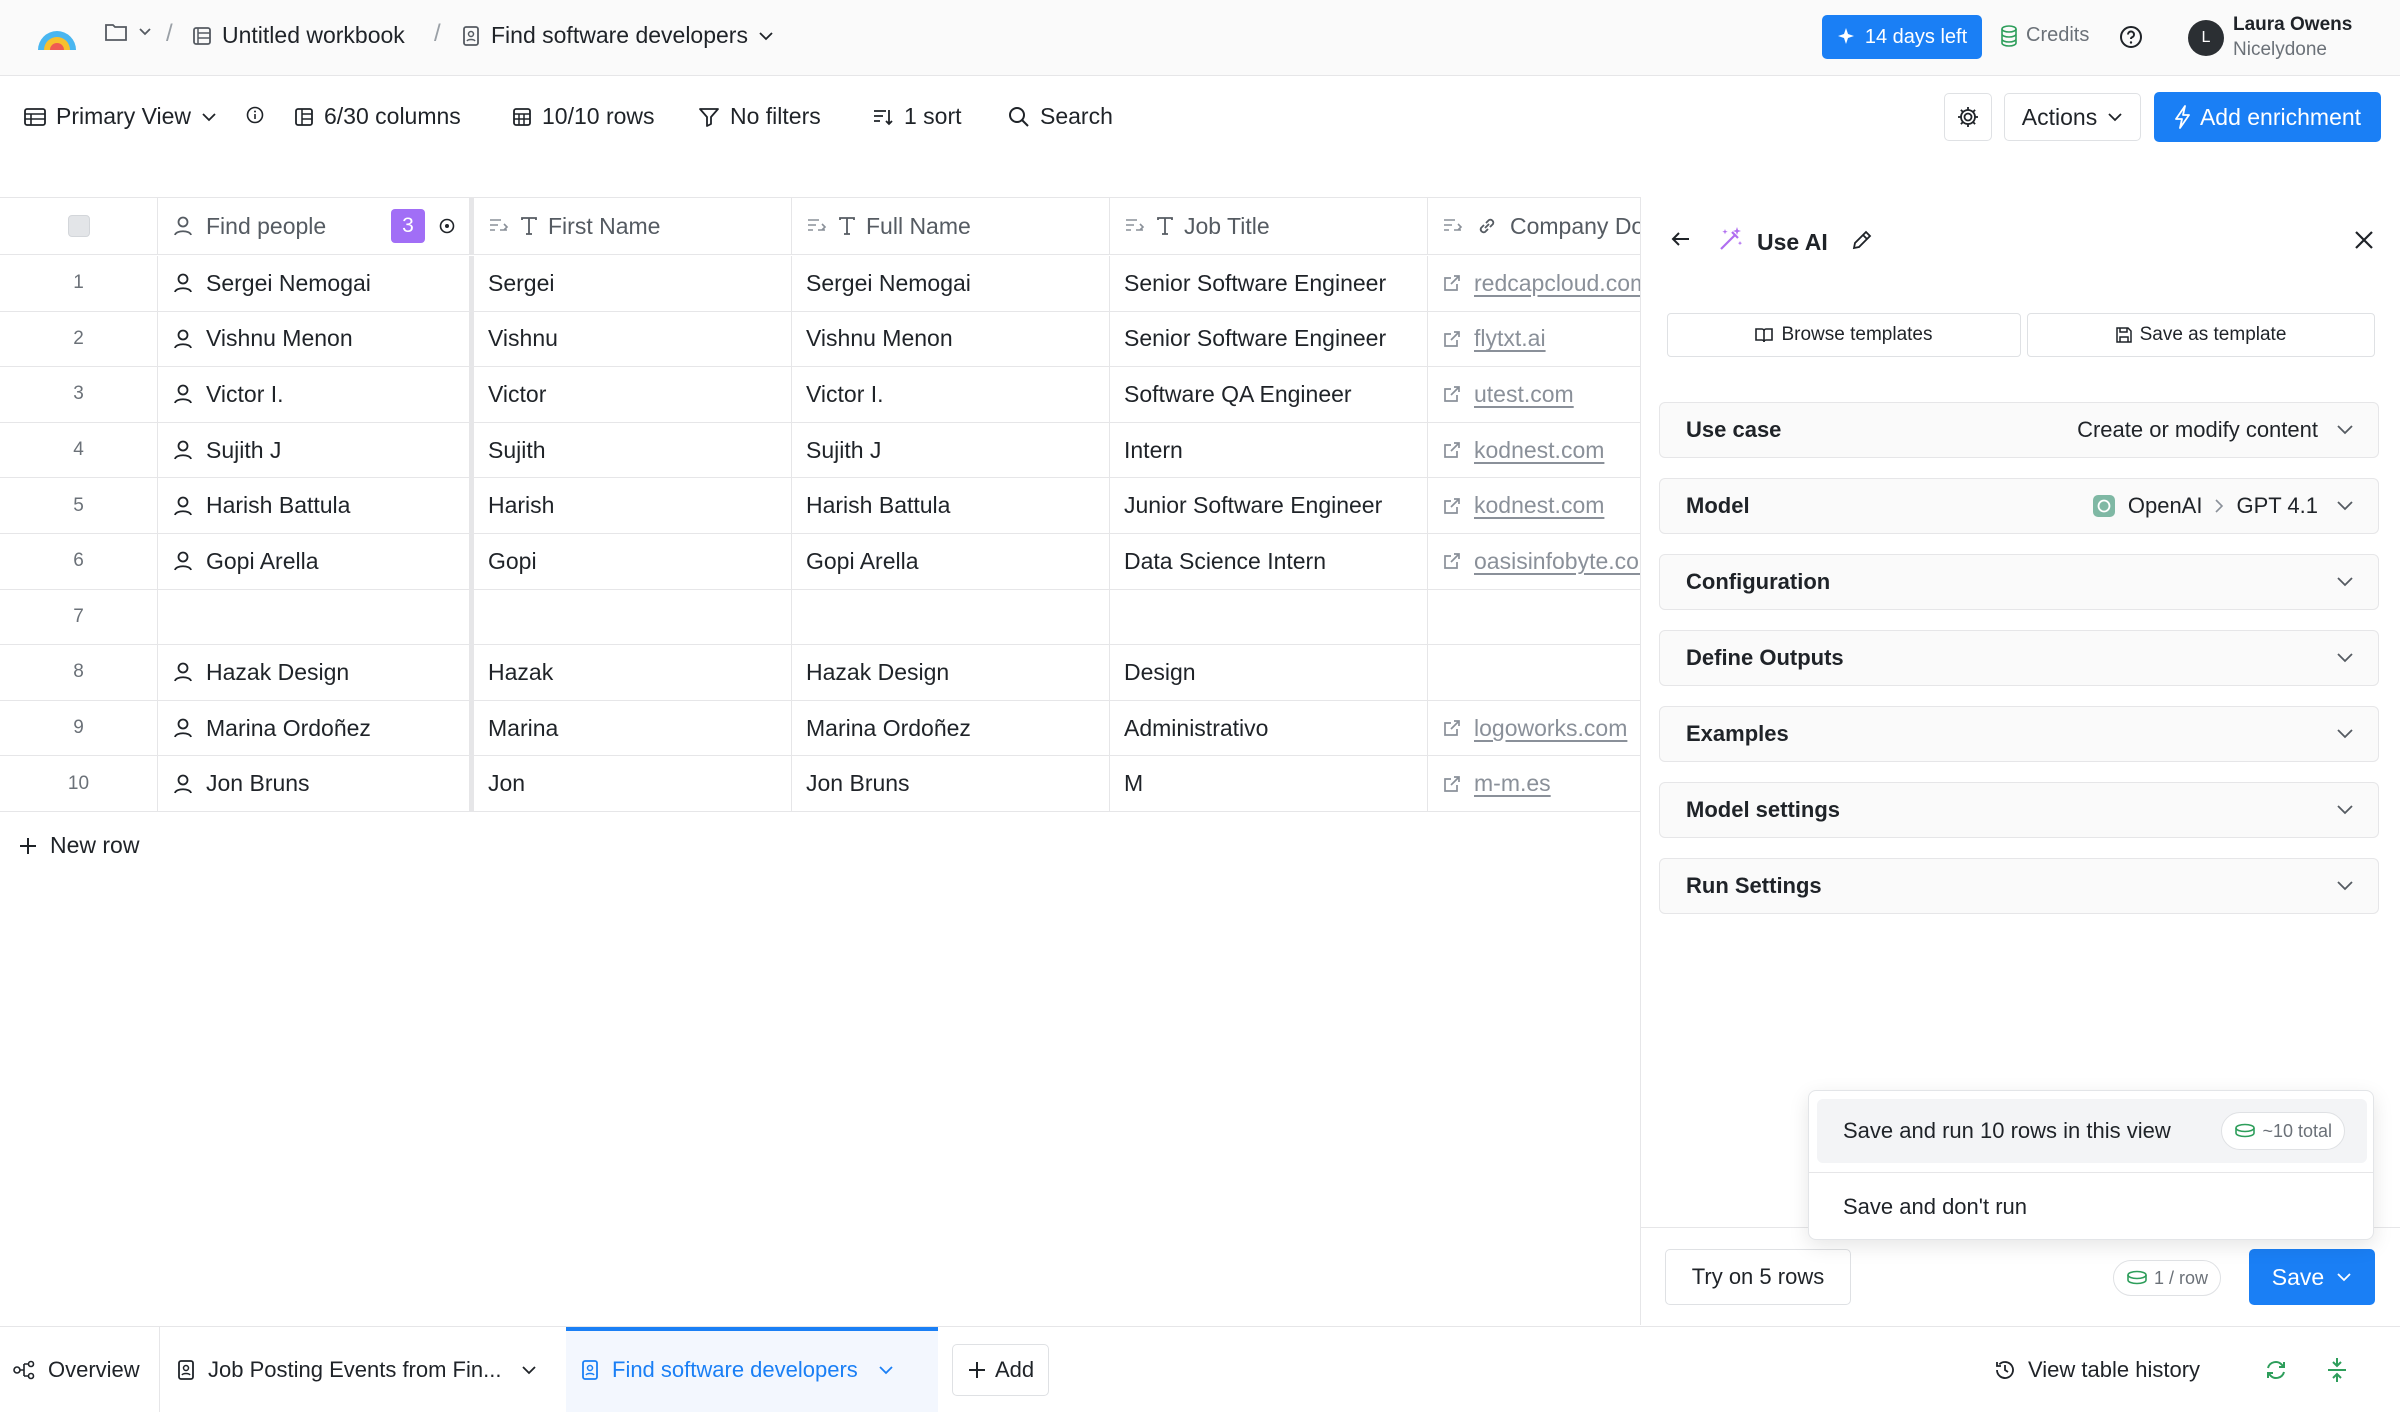  What do you see at coordinates (408, 226) in the screenshot?
I see `find-people-badge: 3` at bounding box center [408, 226].